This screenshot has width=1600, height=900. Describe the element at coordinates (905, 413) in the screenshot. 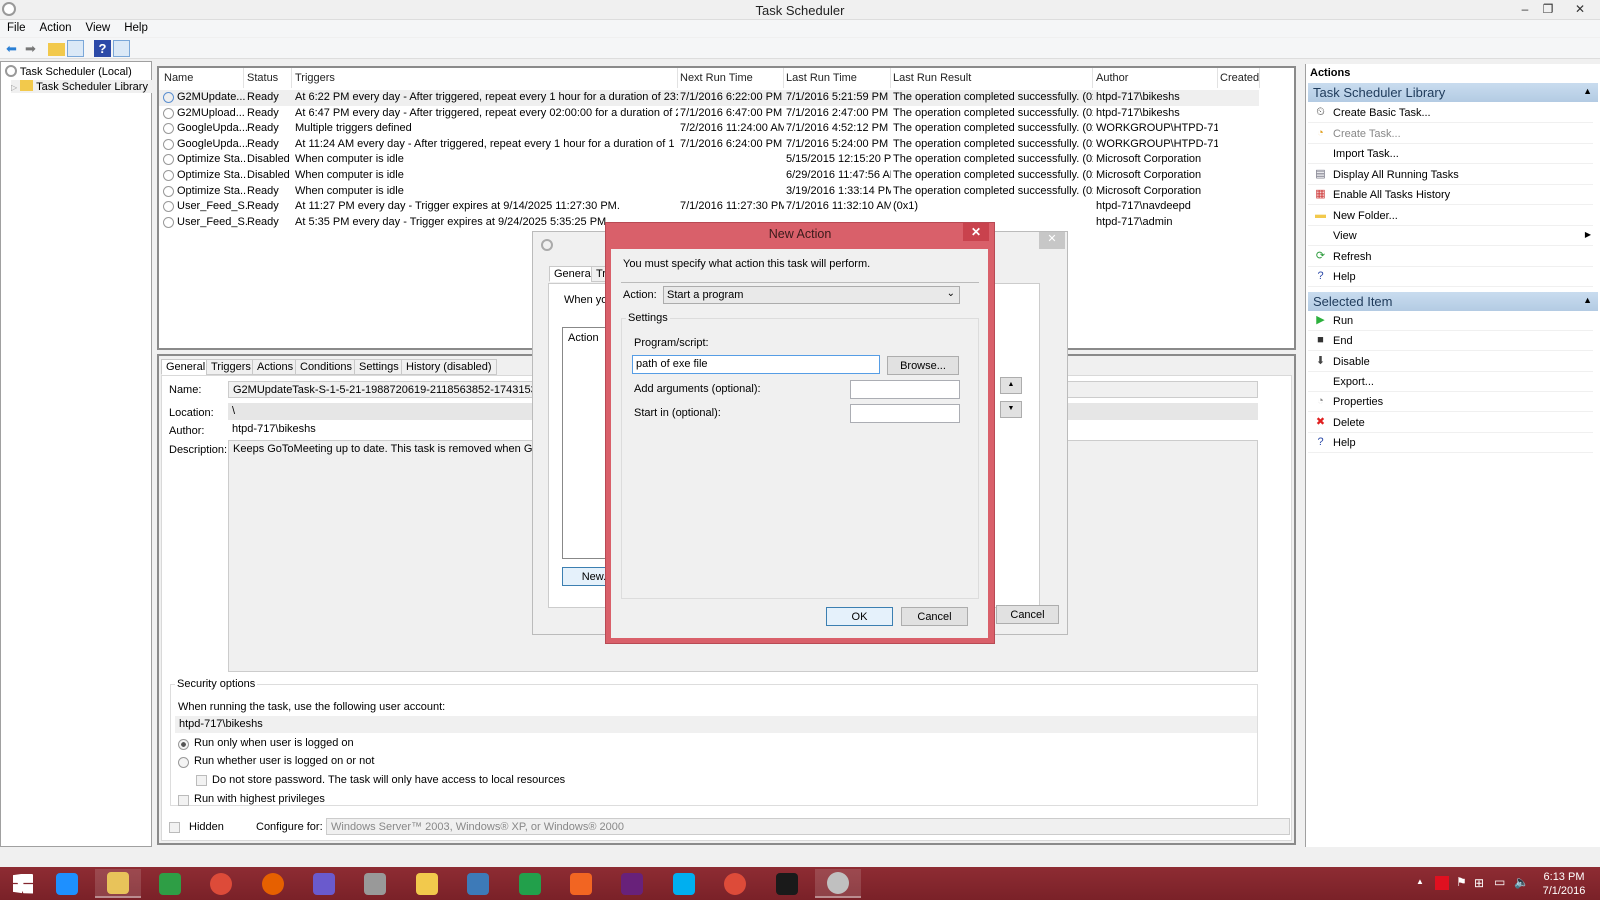

I see `start-in-input` at that location.